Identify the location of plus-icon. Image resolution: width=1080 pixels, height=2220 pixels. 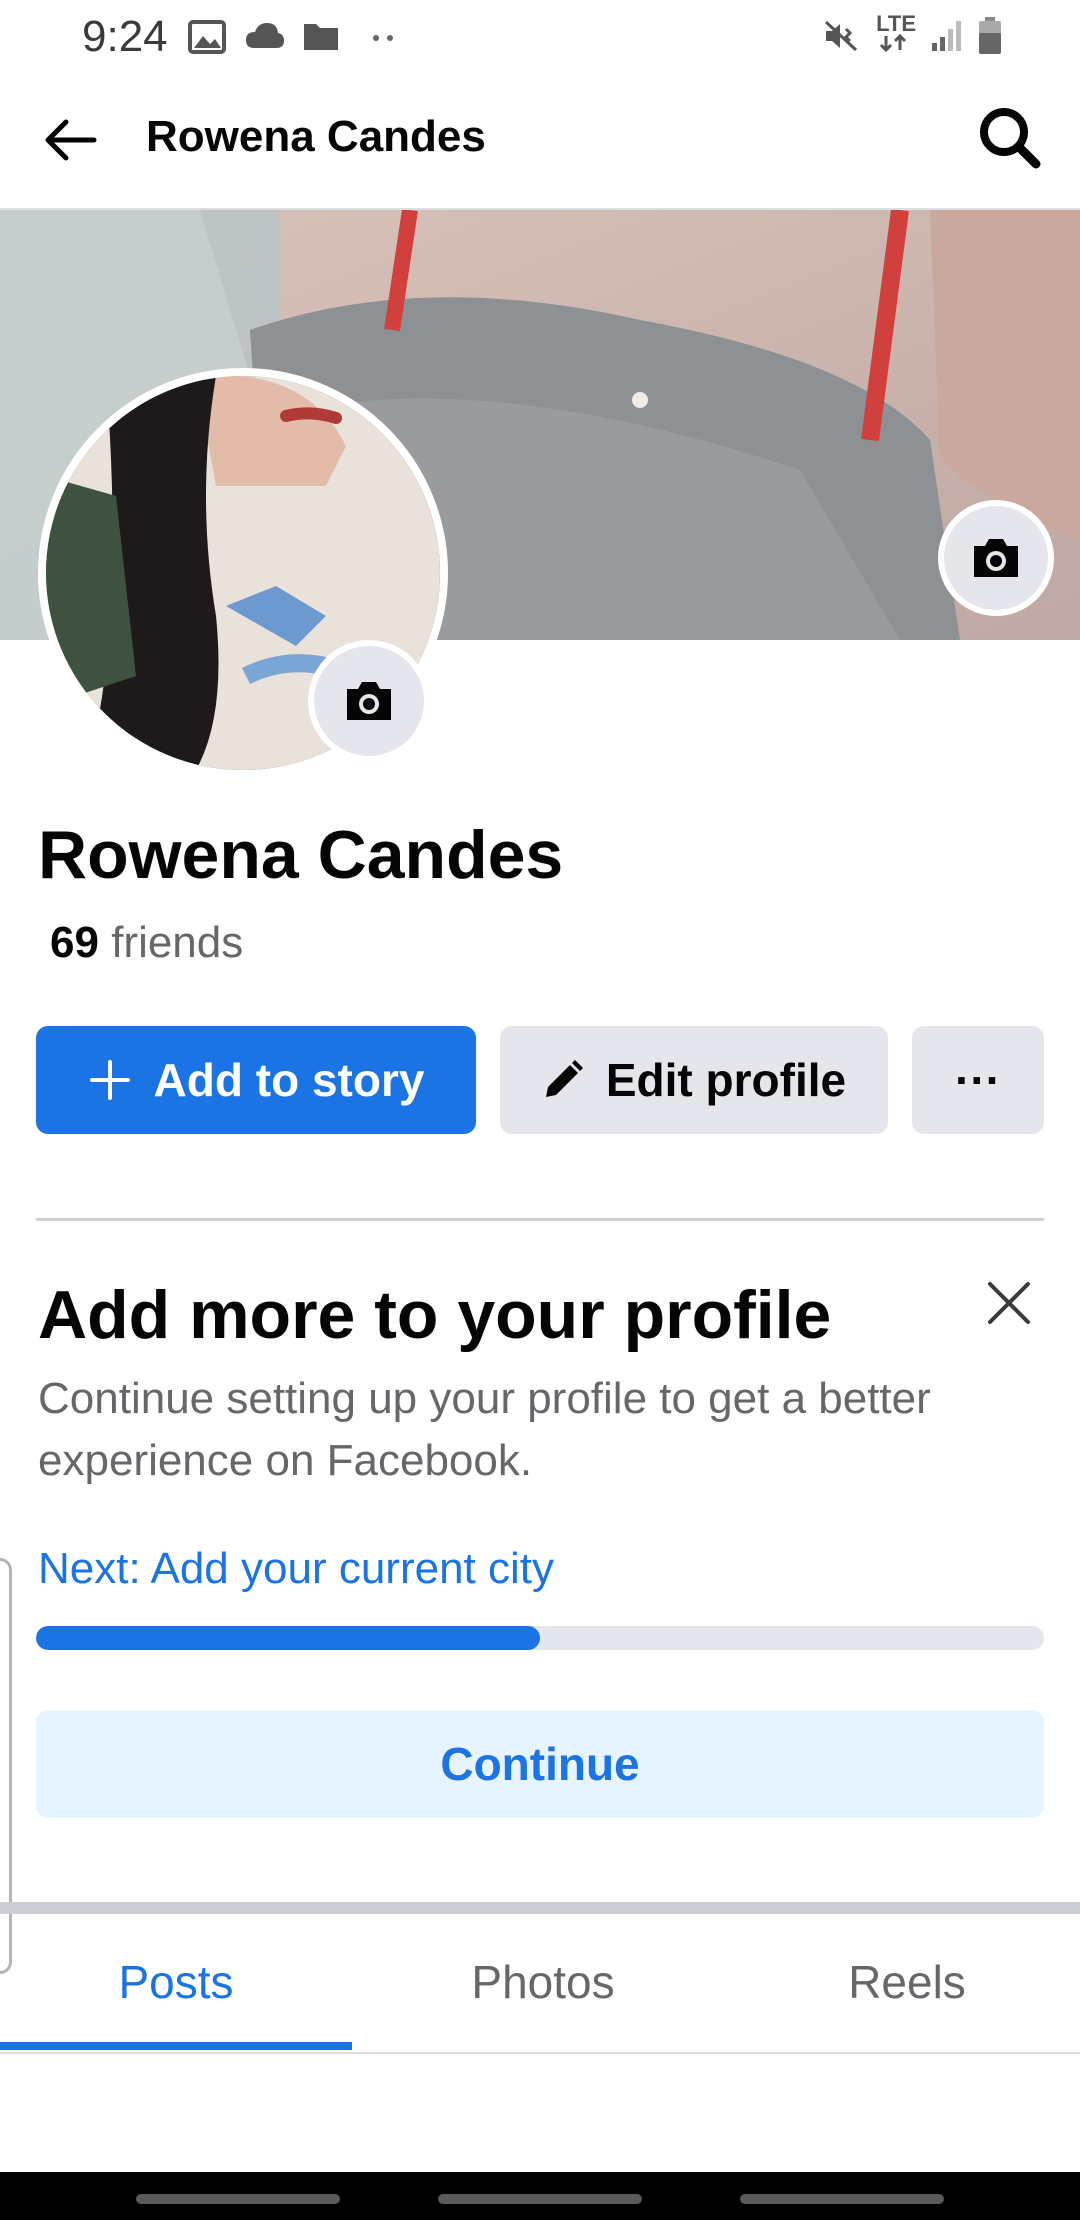
(109, 1080).